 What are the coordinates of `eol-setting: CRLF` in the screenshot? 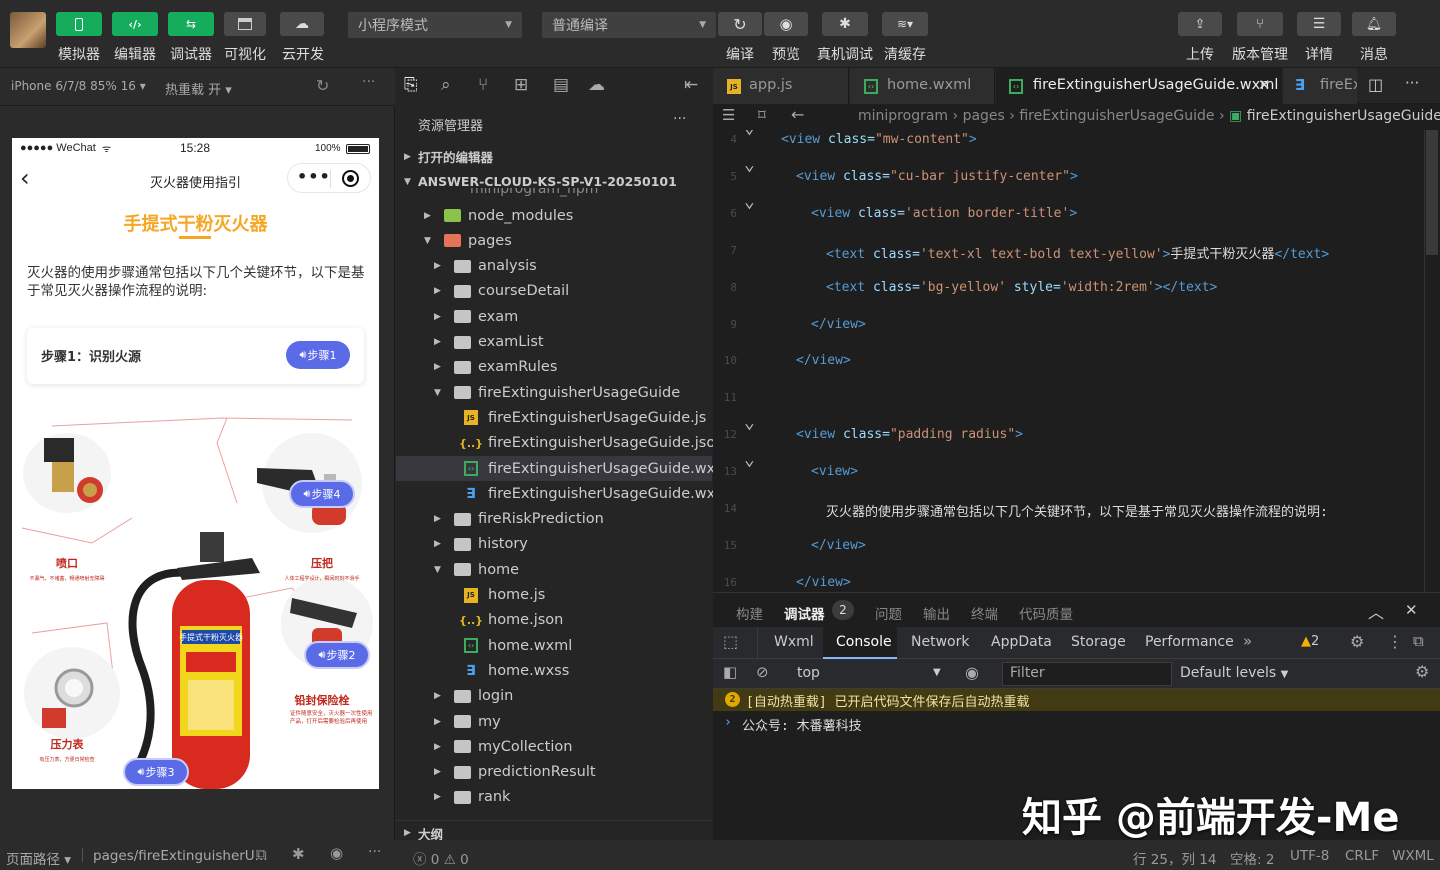 It's located at (1362, 856).